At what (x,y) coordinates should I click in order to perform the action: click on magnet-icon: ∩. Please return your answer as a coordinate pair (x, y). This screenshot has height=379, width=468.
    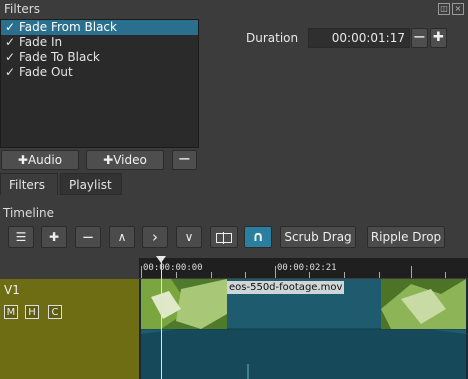
    Looking at the image, I should click on (258, 237).